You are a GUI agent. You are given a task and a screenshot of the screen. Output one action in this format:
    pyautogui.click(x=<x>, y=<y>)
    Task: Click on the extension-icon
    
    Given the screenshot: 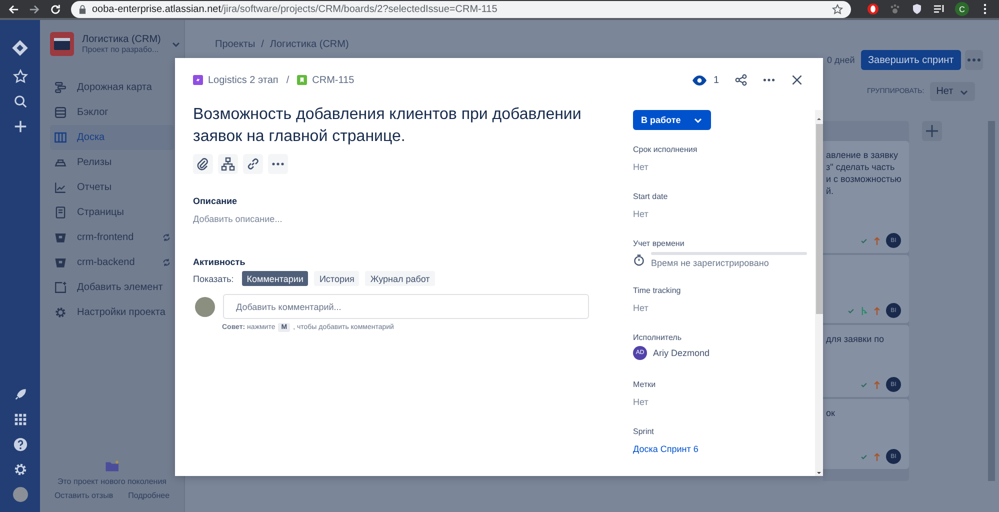 What is the action you would take?
    pyautogui.click(x=873, y=9)
    